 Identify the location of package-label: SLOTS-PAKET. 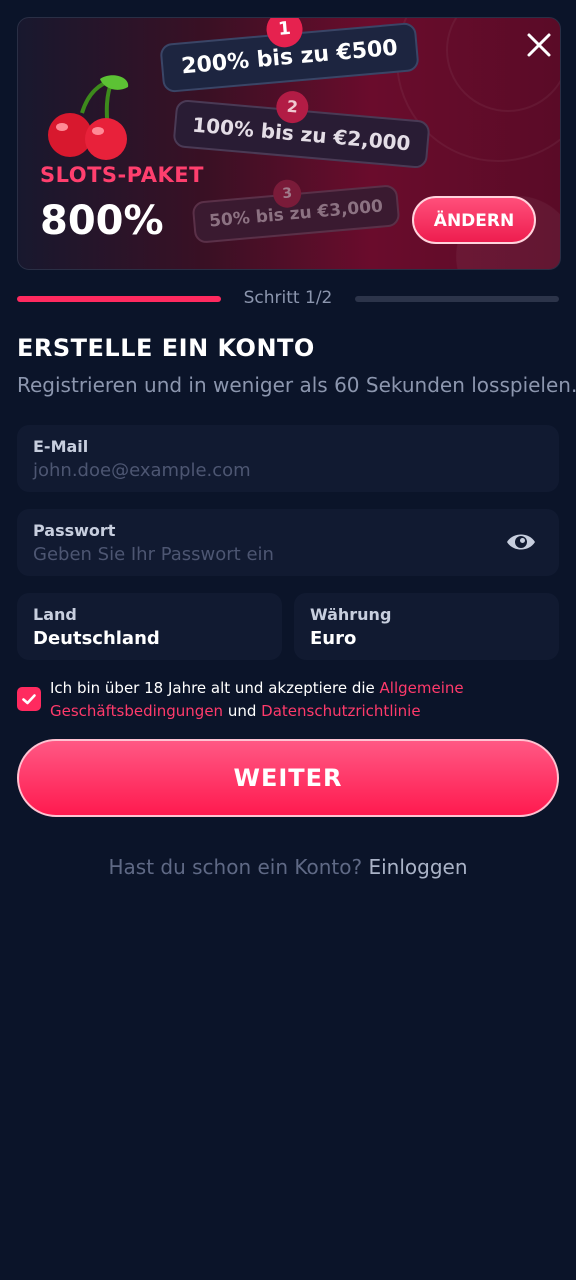
(122, 175).